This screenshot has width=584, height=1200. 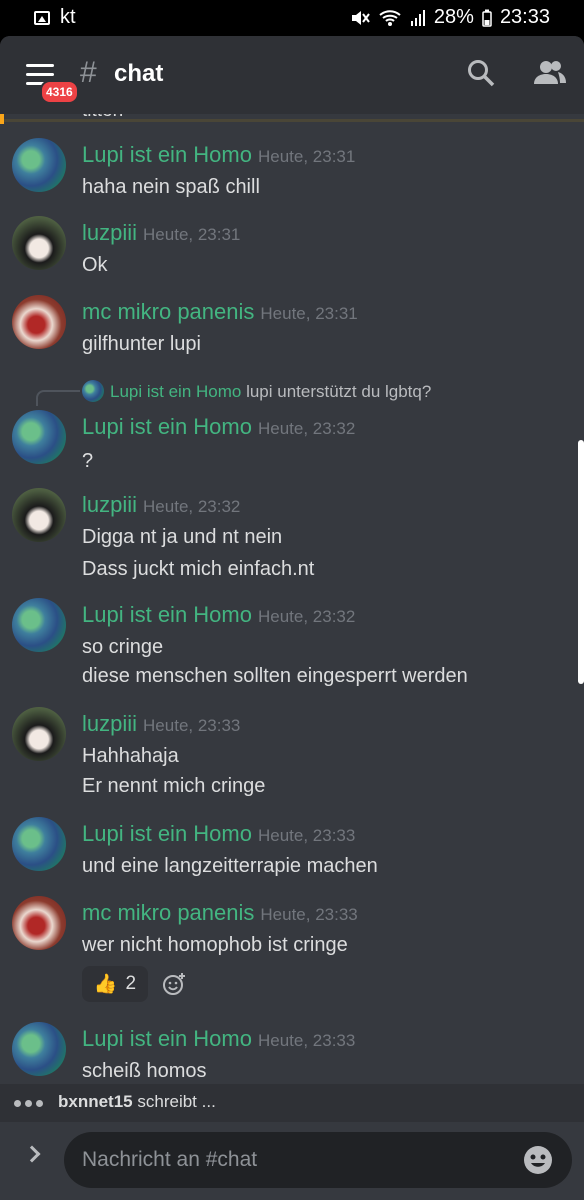 I want to click on status-bar: kt 28% 23:33, so click(x=292, y=18).